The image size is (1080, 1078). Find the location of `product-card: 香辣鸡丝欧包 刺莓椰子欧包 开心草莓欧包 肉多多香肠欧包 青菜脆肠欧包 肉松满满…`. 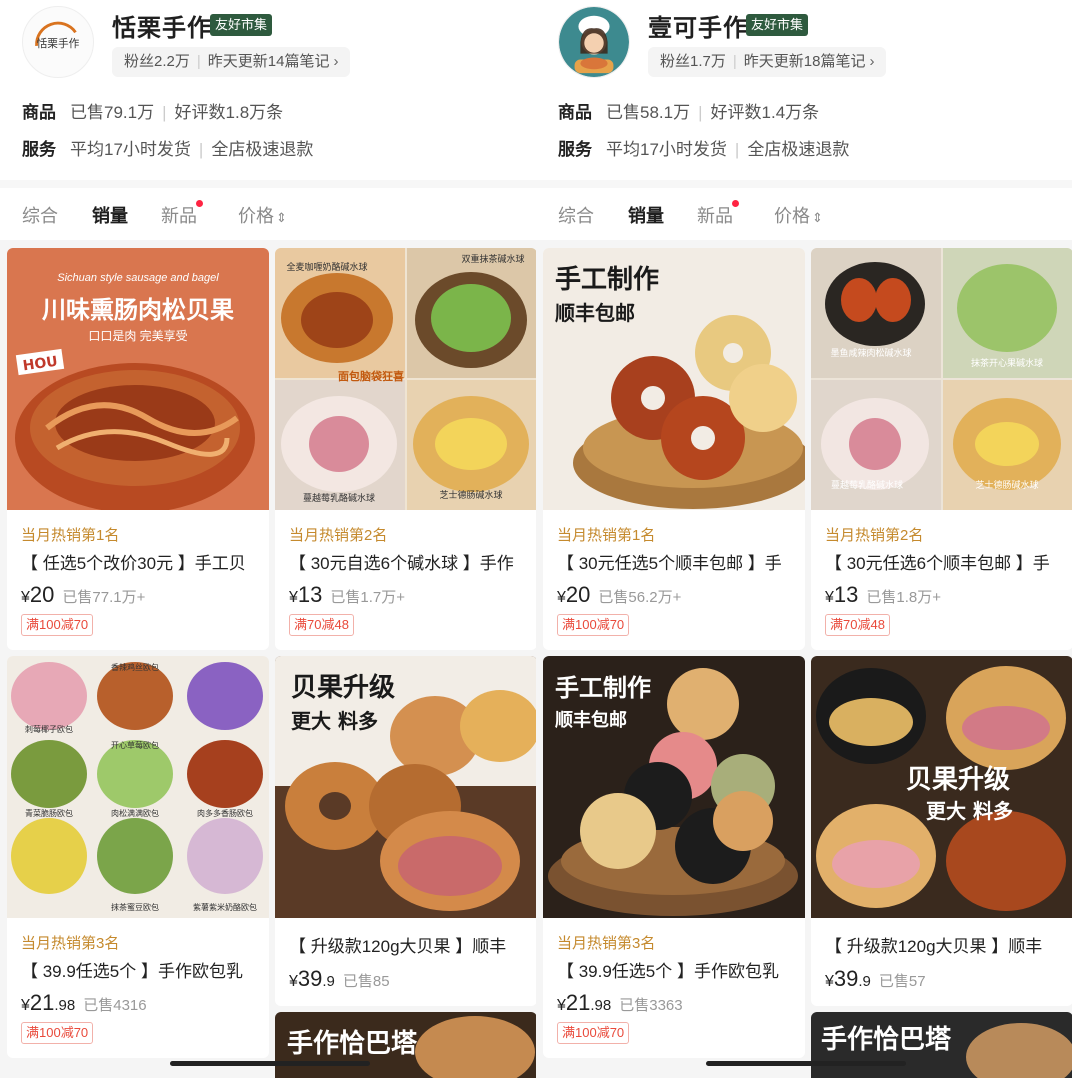

product-card: 香辣鸡丝欧包 刺莓椰子欧包 开心草莓欧包 肉多多香肠欧包 青菜脆肠欧包 肉松满满… is located at coordinates (138, 857).